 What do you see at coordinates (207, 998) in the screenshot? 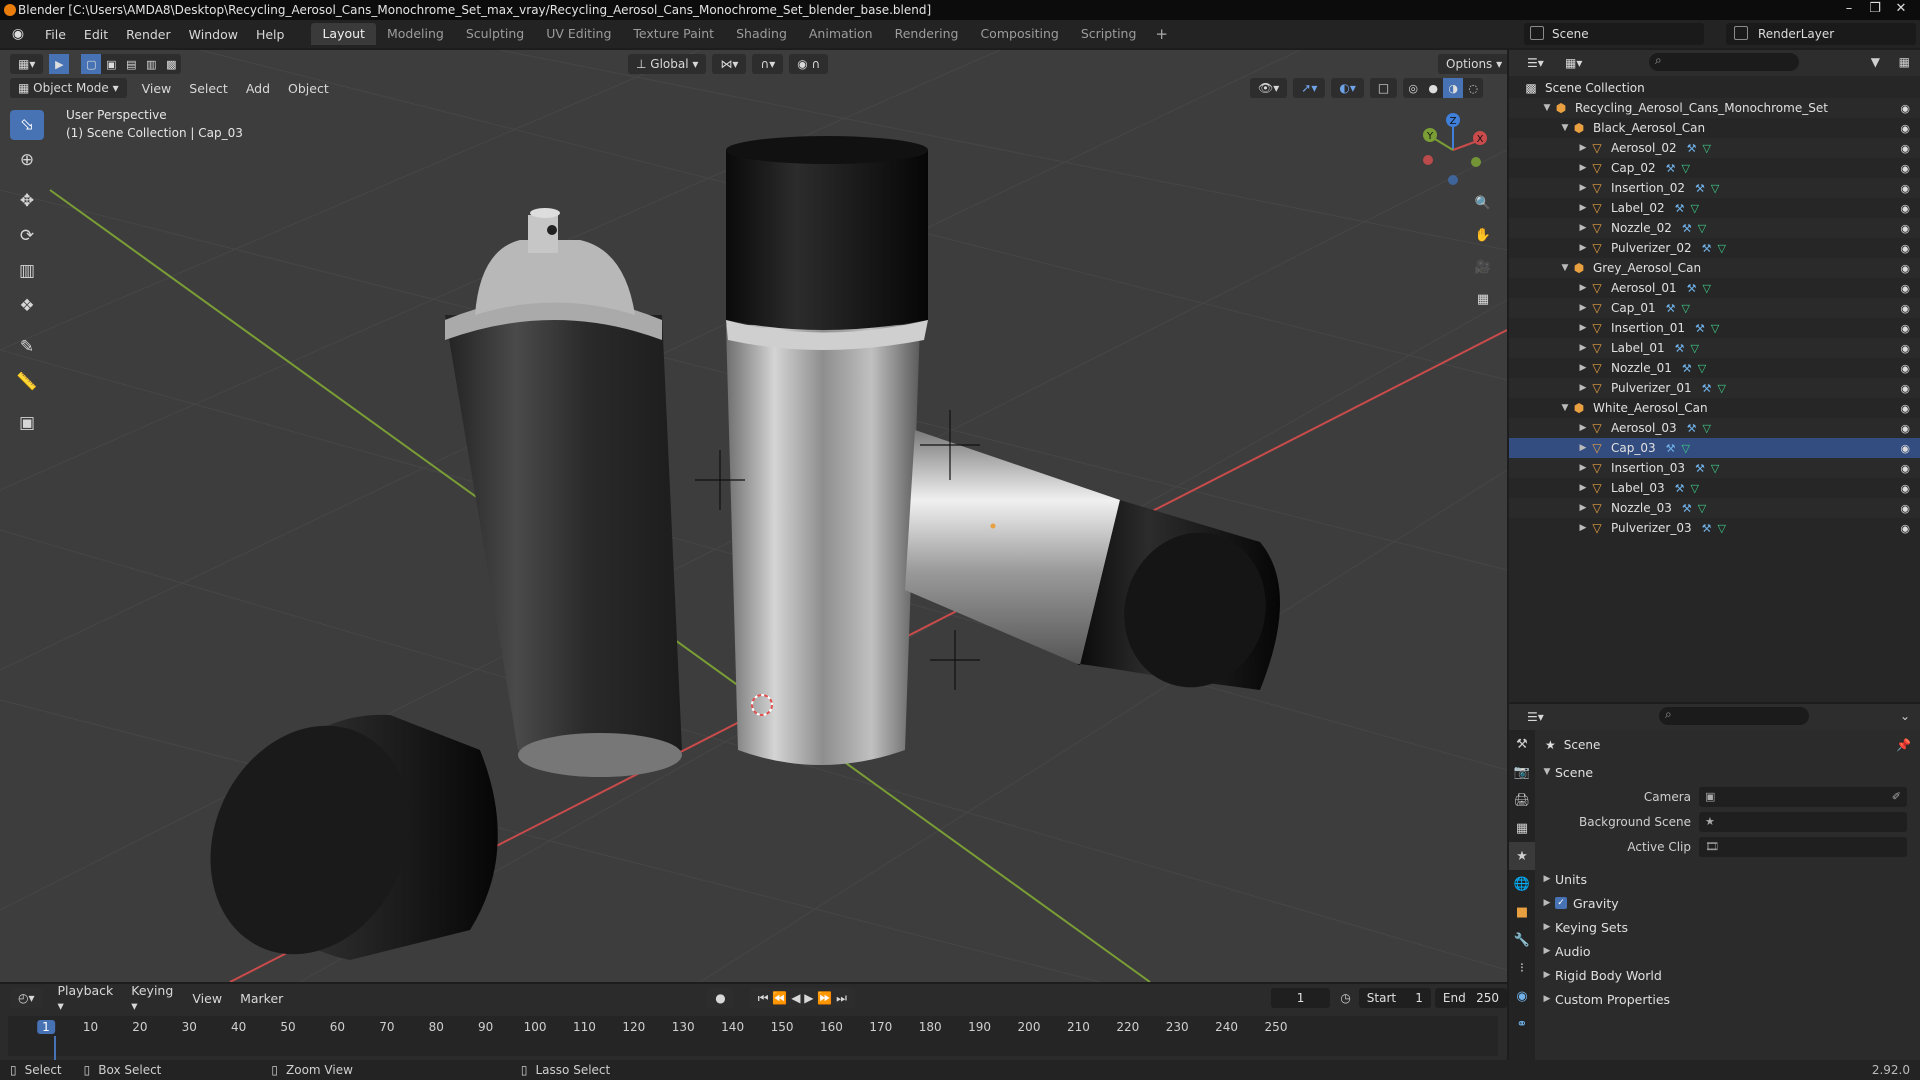
I see `timeline-menu-view: View` at bounding box center [207, 998].